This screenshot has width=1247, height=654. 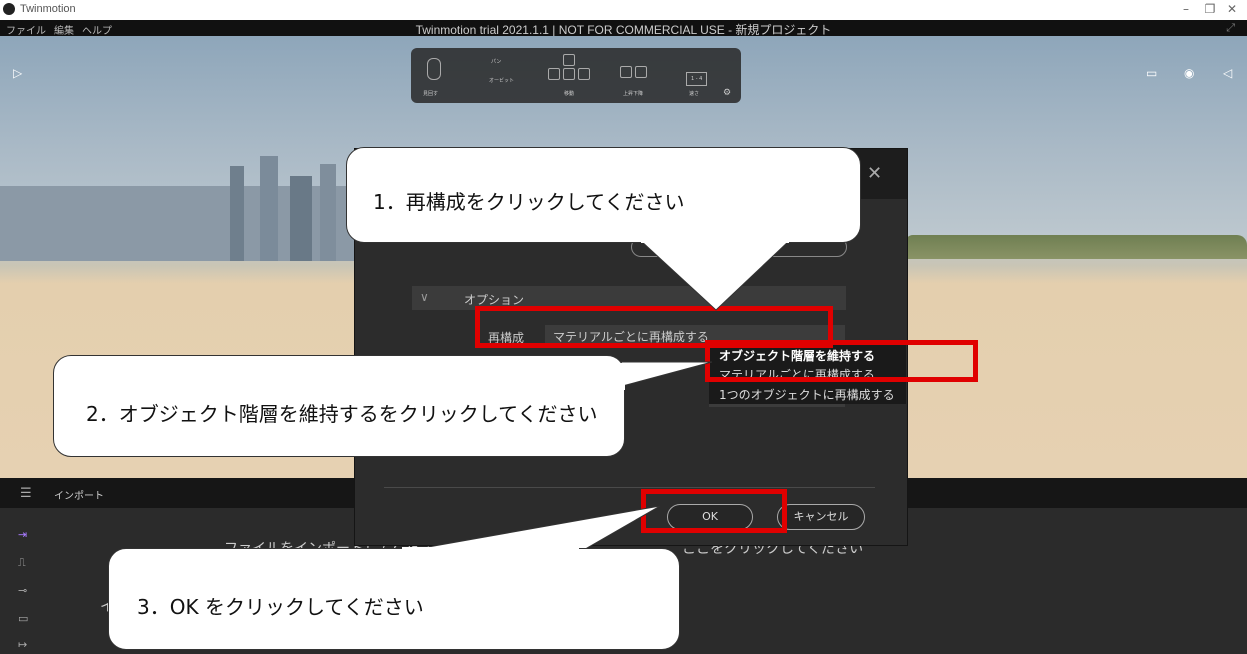 What do you see at coordinates (530, 529) in the screenshot?
I see `callout3-tail` at bounding box center [530, 529].